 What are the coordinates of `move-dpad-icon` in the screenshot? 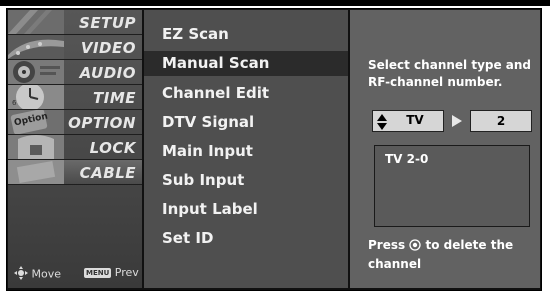 It's located at (21, 274).